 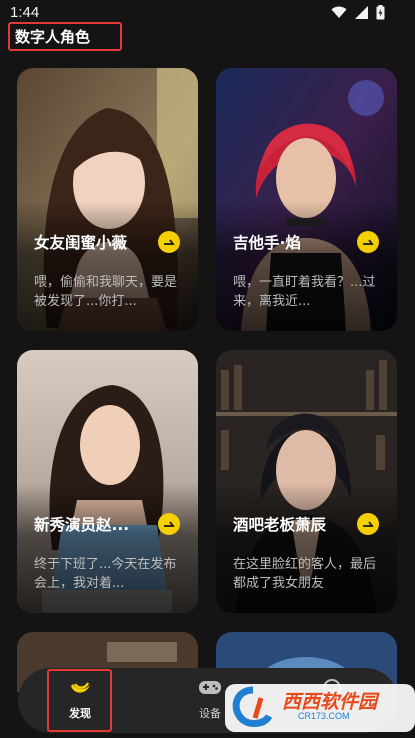 What do you see at coordinates (79, 700) in the screenshot?
I see `nav-highlight-box` at bounding box center [79, 700].